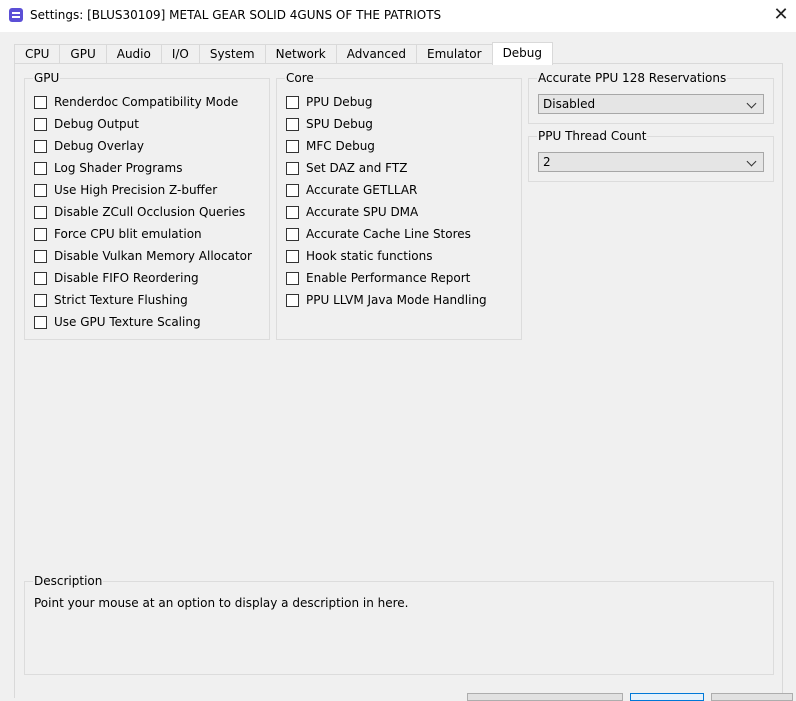 The height and width of the screenshot is (701, 796). I want to click on option-spu-debug: SPU Debug, so click(329, 124).